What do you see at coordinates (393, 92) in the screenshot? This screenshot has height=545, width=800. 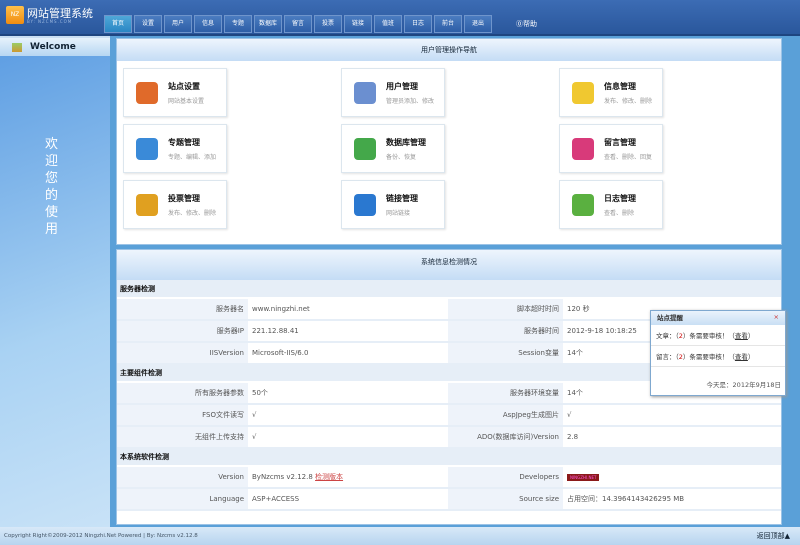 I see `nav-card: 用户管理管理员添加、修改` at bounding box center [393, 92].